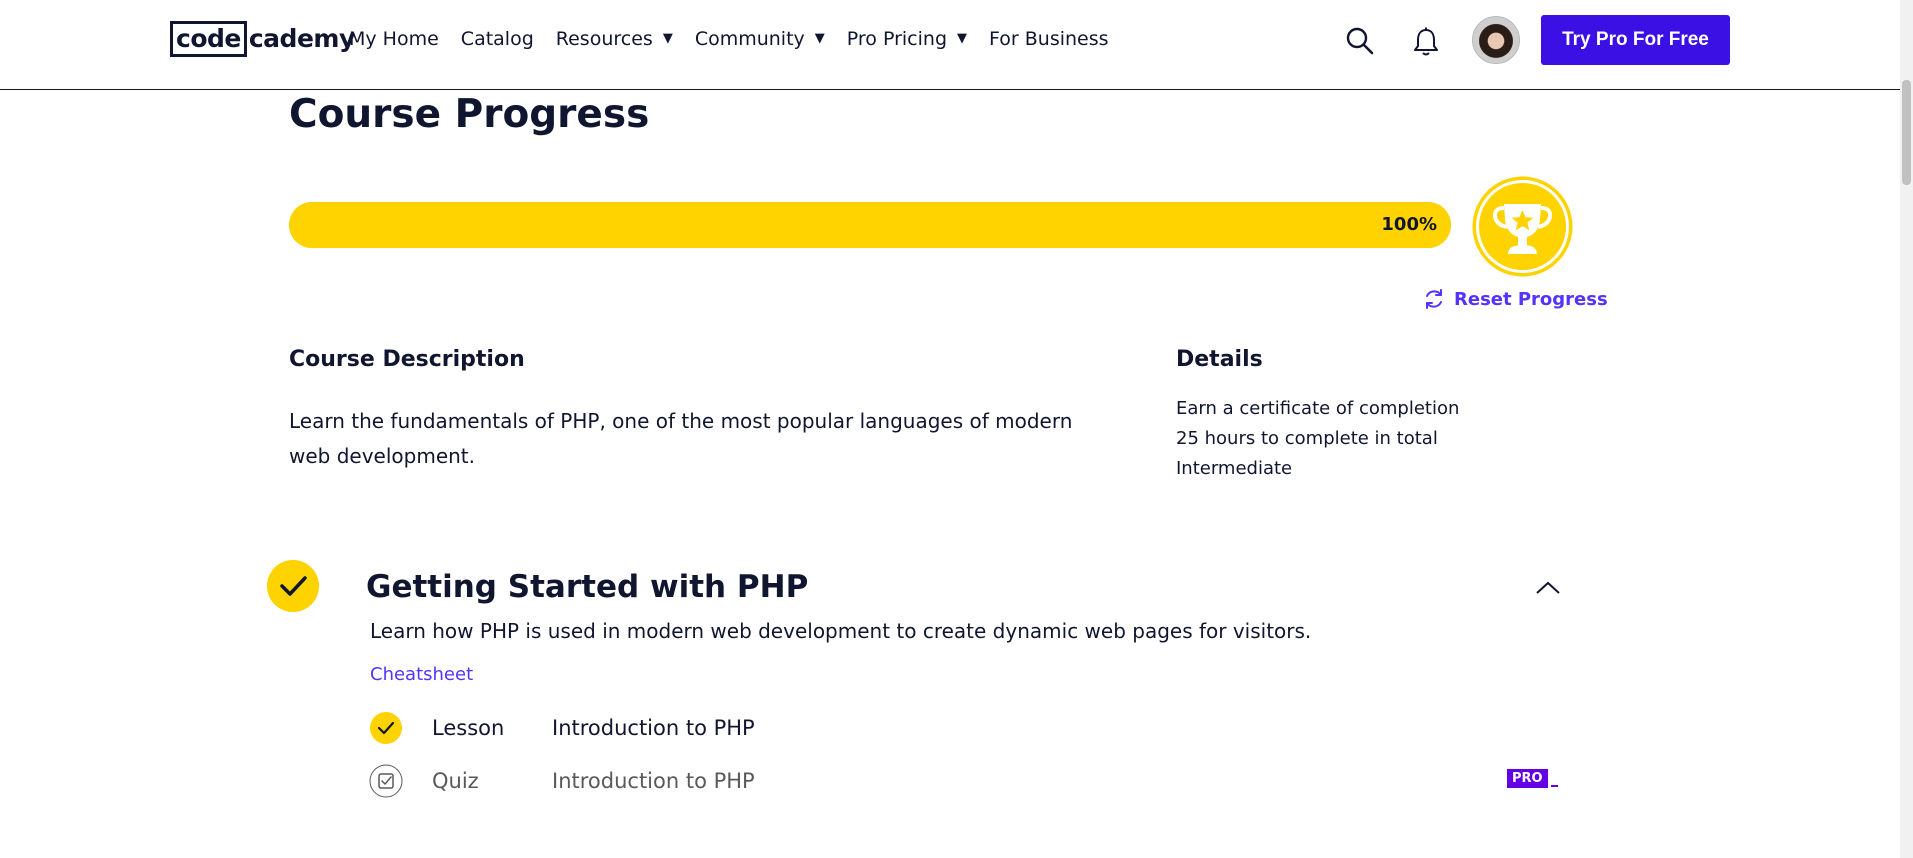 This screenshot has width=1913, height=858. I want to click on nav-my-home-label: My Home, so click(394, 39).